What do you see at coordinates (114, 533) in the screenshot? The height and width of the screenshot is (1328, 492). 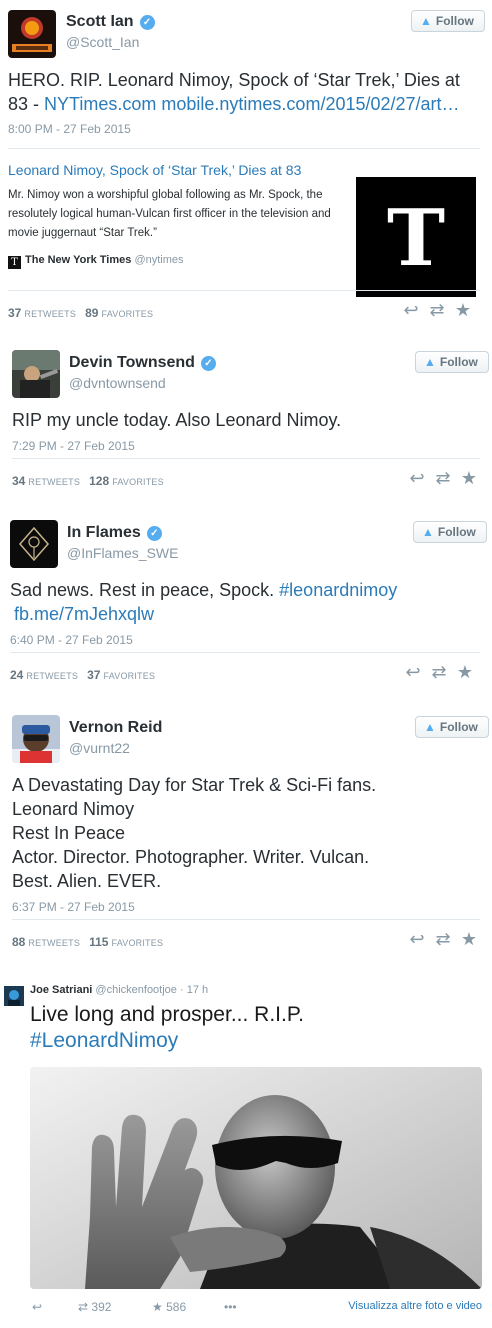 I see `user-name: In Flames ✓` at bounding box center [114, 533].